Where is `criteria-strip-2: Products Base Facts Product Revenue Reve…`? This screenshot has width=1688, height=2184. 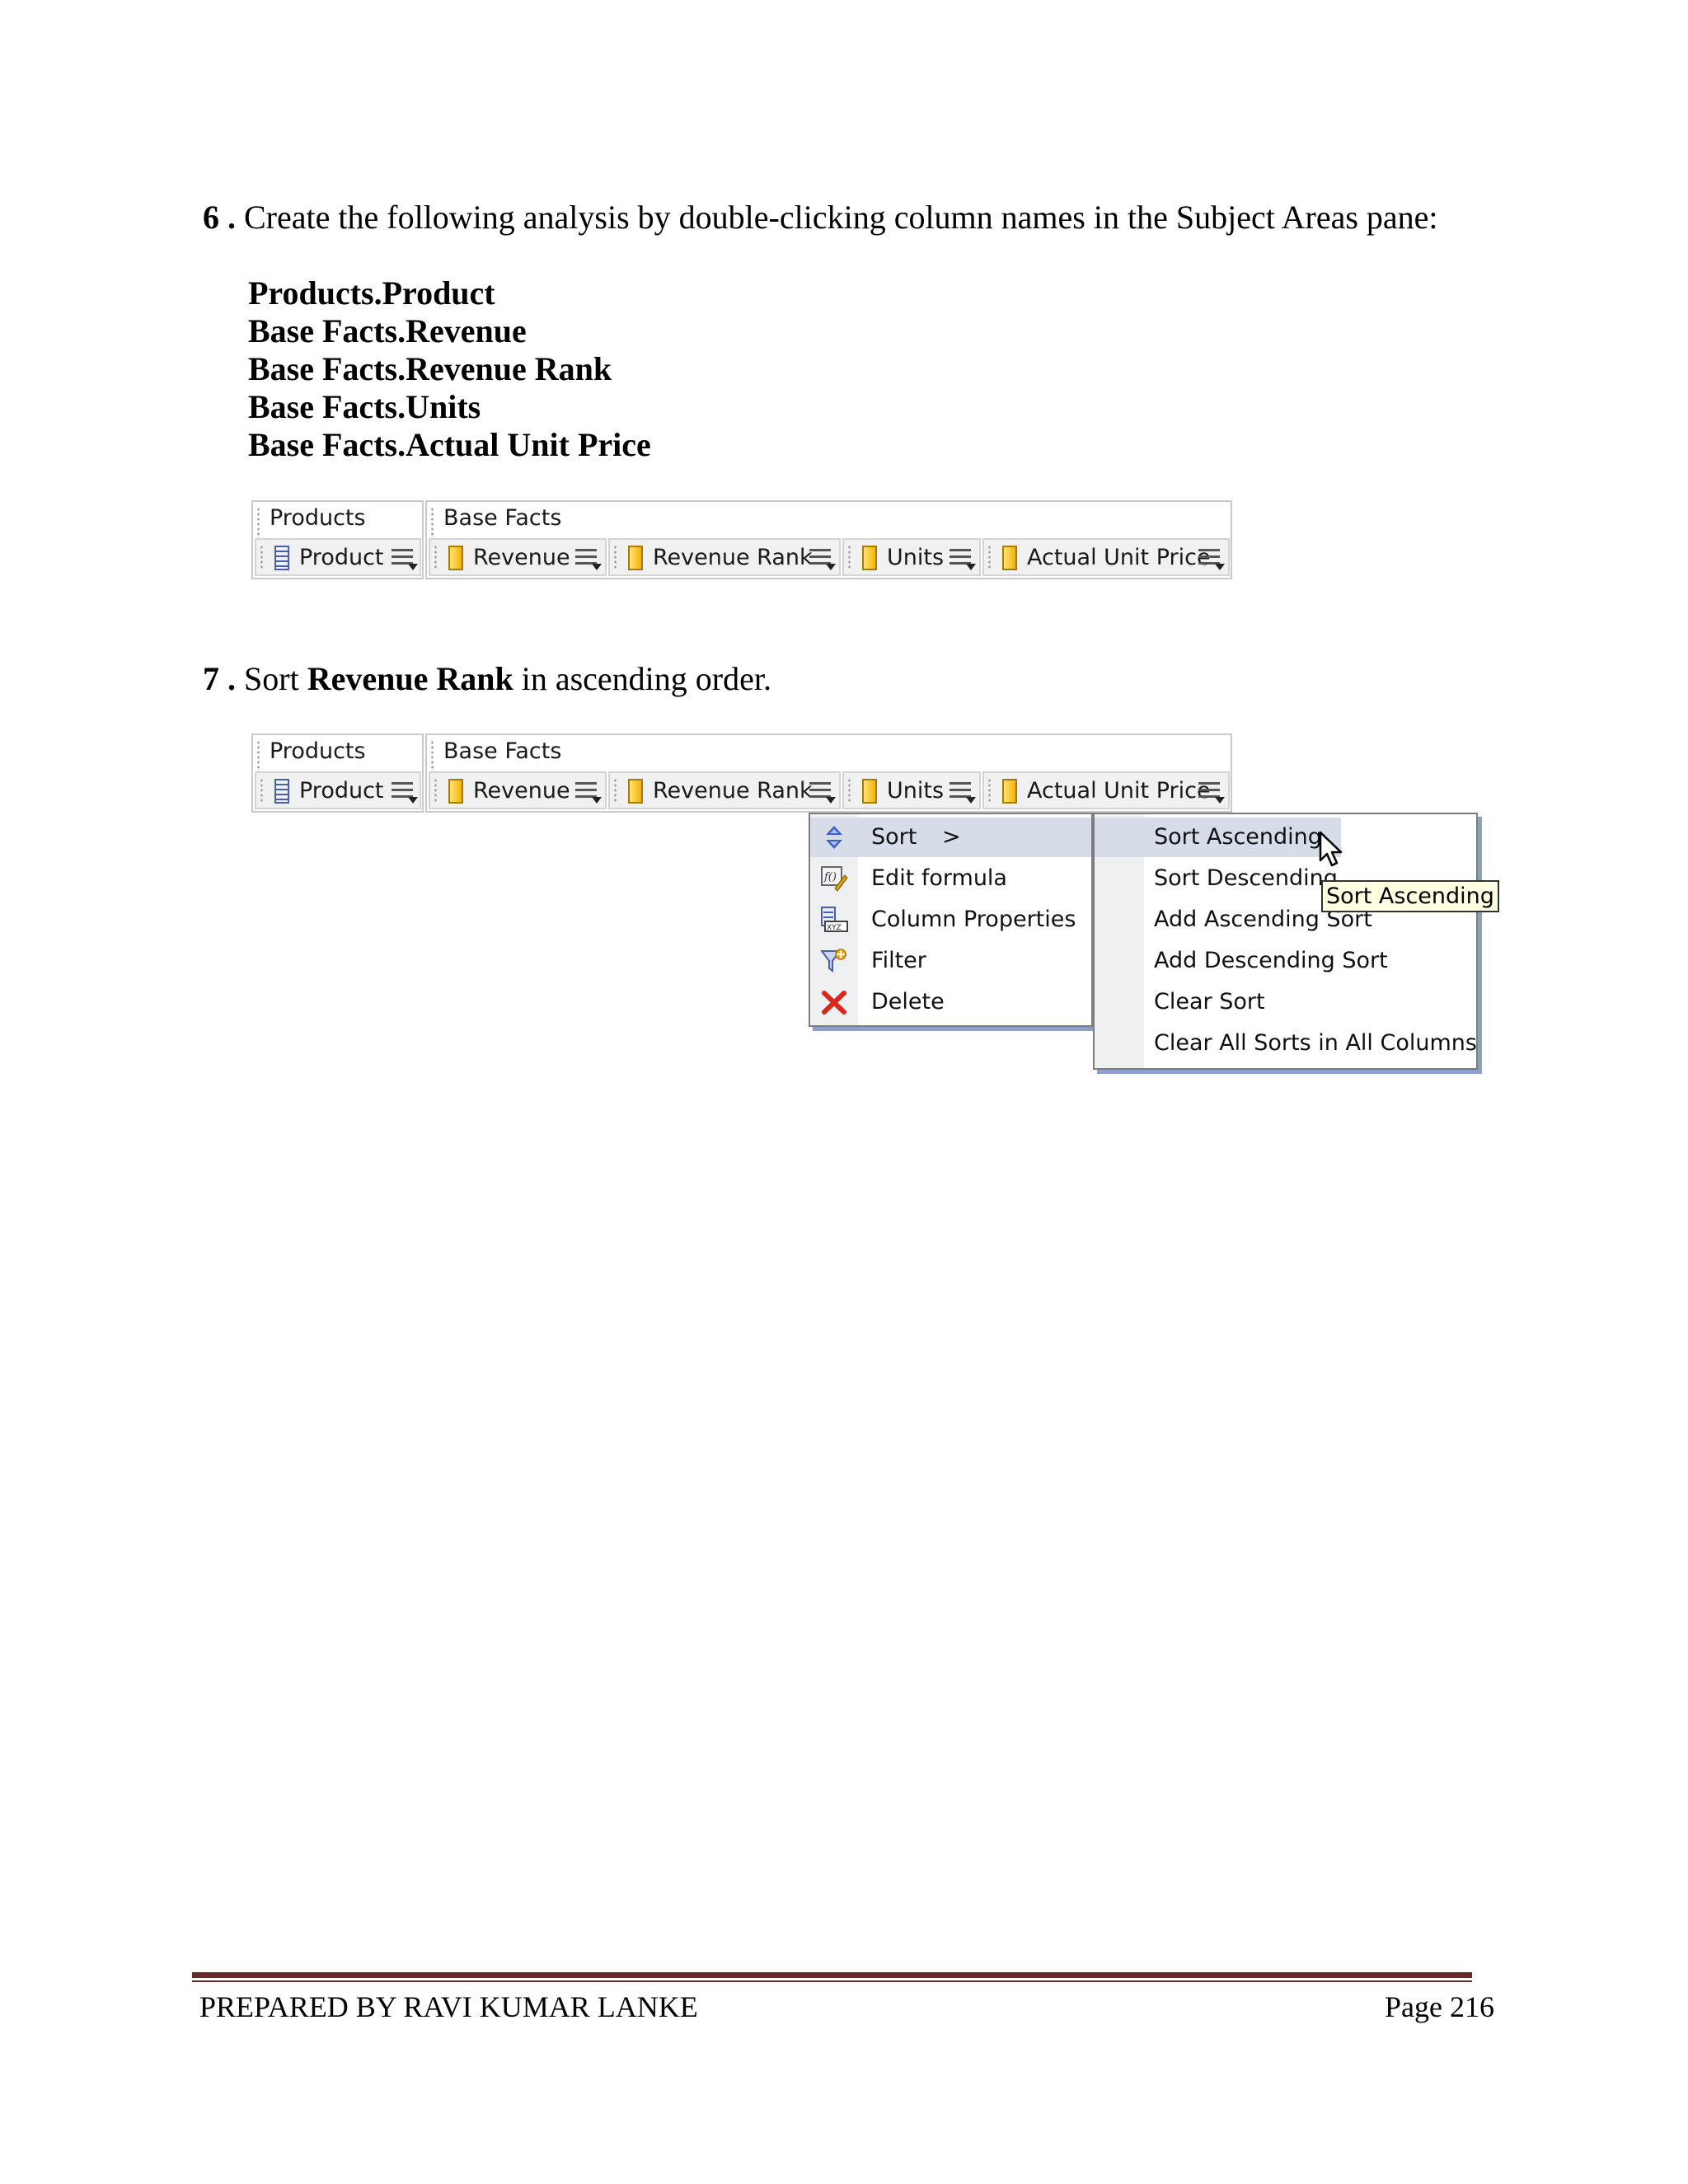
criteria-strip-2: Products Base Facts Product Revenue Reve… is located at coordinates (742, 773).